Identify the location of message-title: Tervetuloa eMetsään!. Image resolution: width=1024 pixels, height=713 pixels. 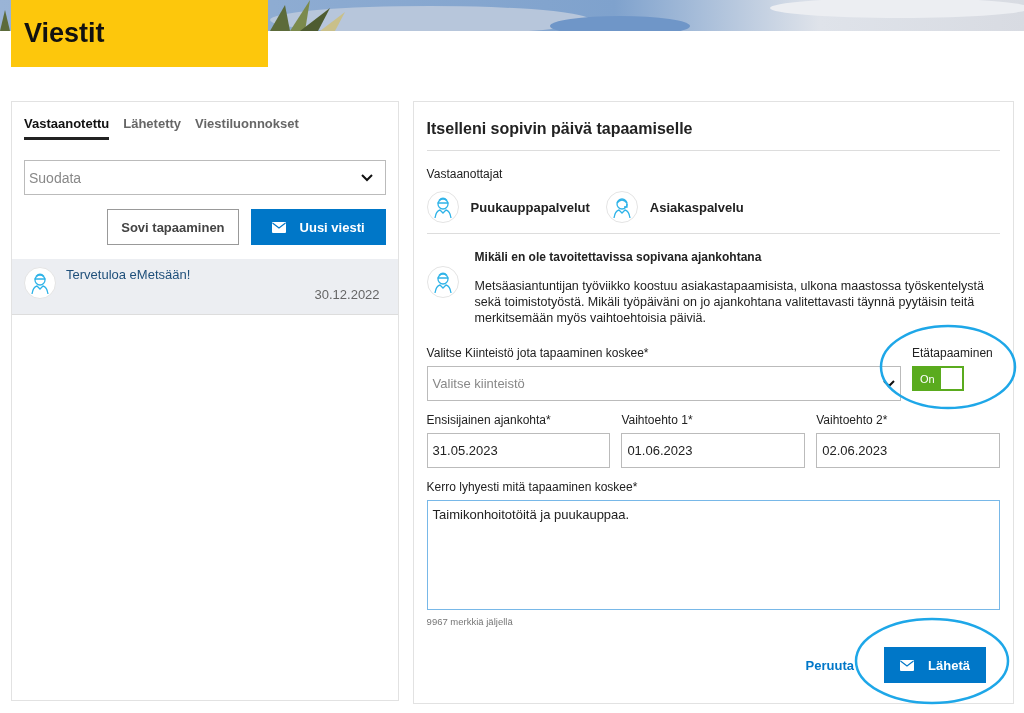
(129, 274).